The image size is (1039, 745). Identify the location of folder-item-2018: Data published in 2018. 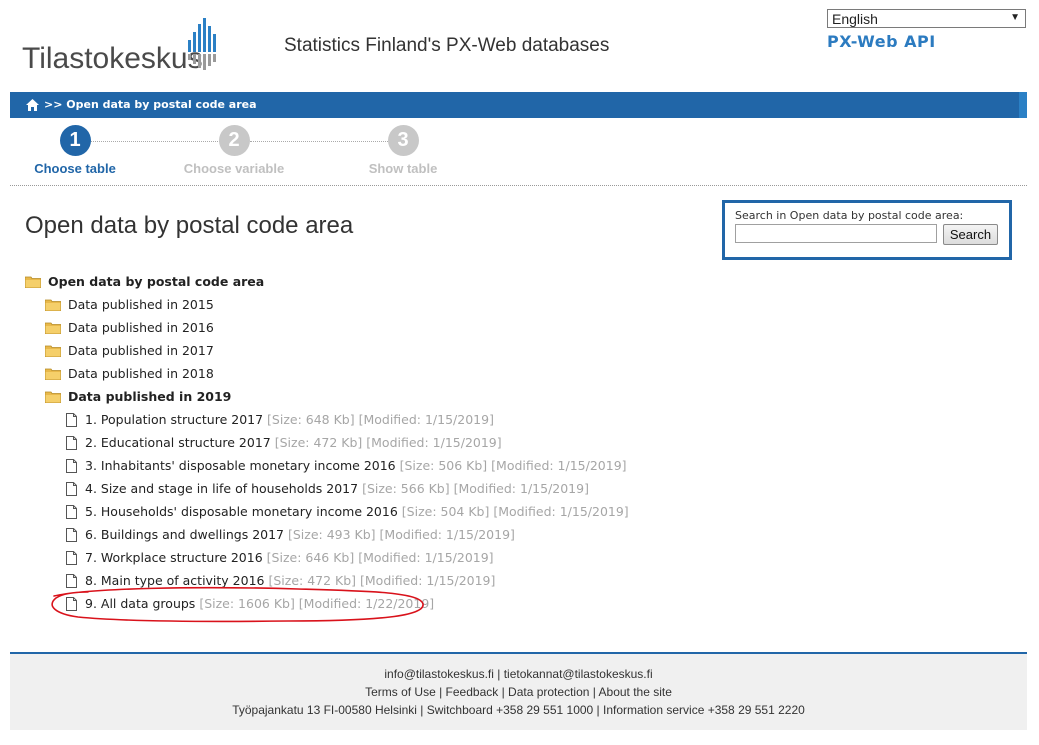
(129, 375).